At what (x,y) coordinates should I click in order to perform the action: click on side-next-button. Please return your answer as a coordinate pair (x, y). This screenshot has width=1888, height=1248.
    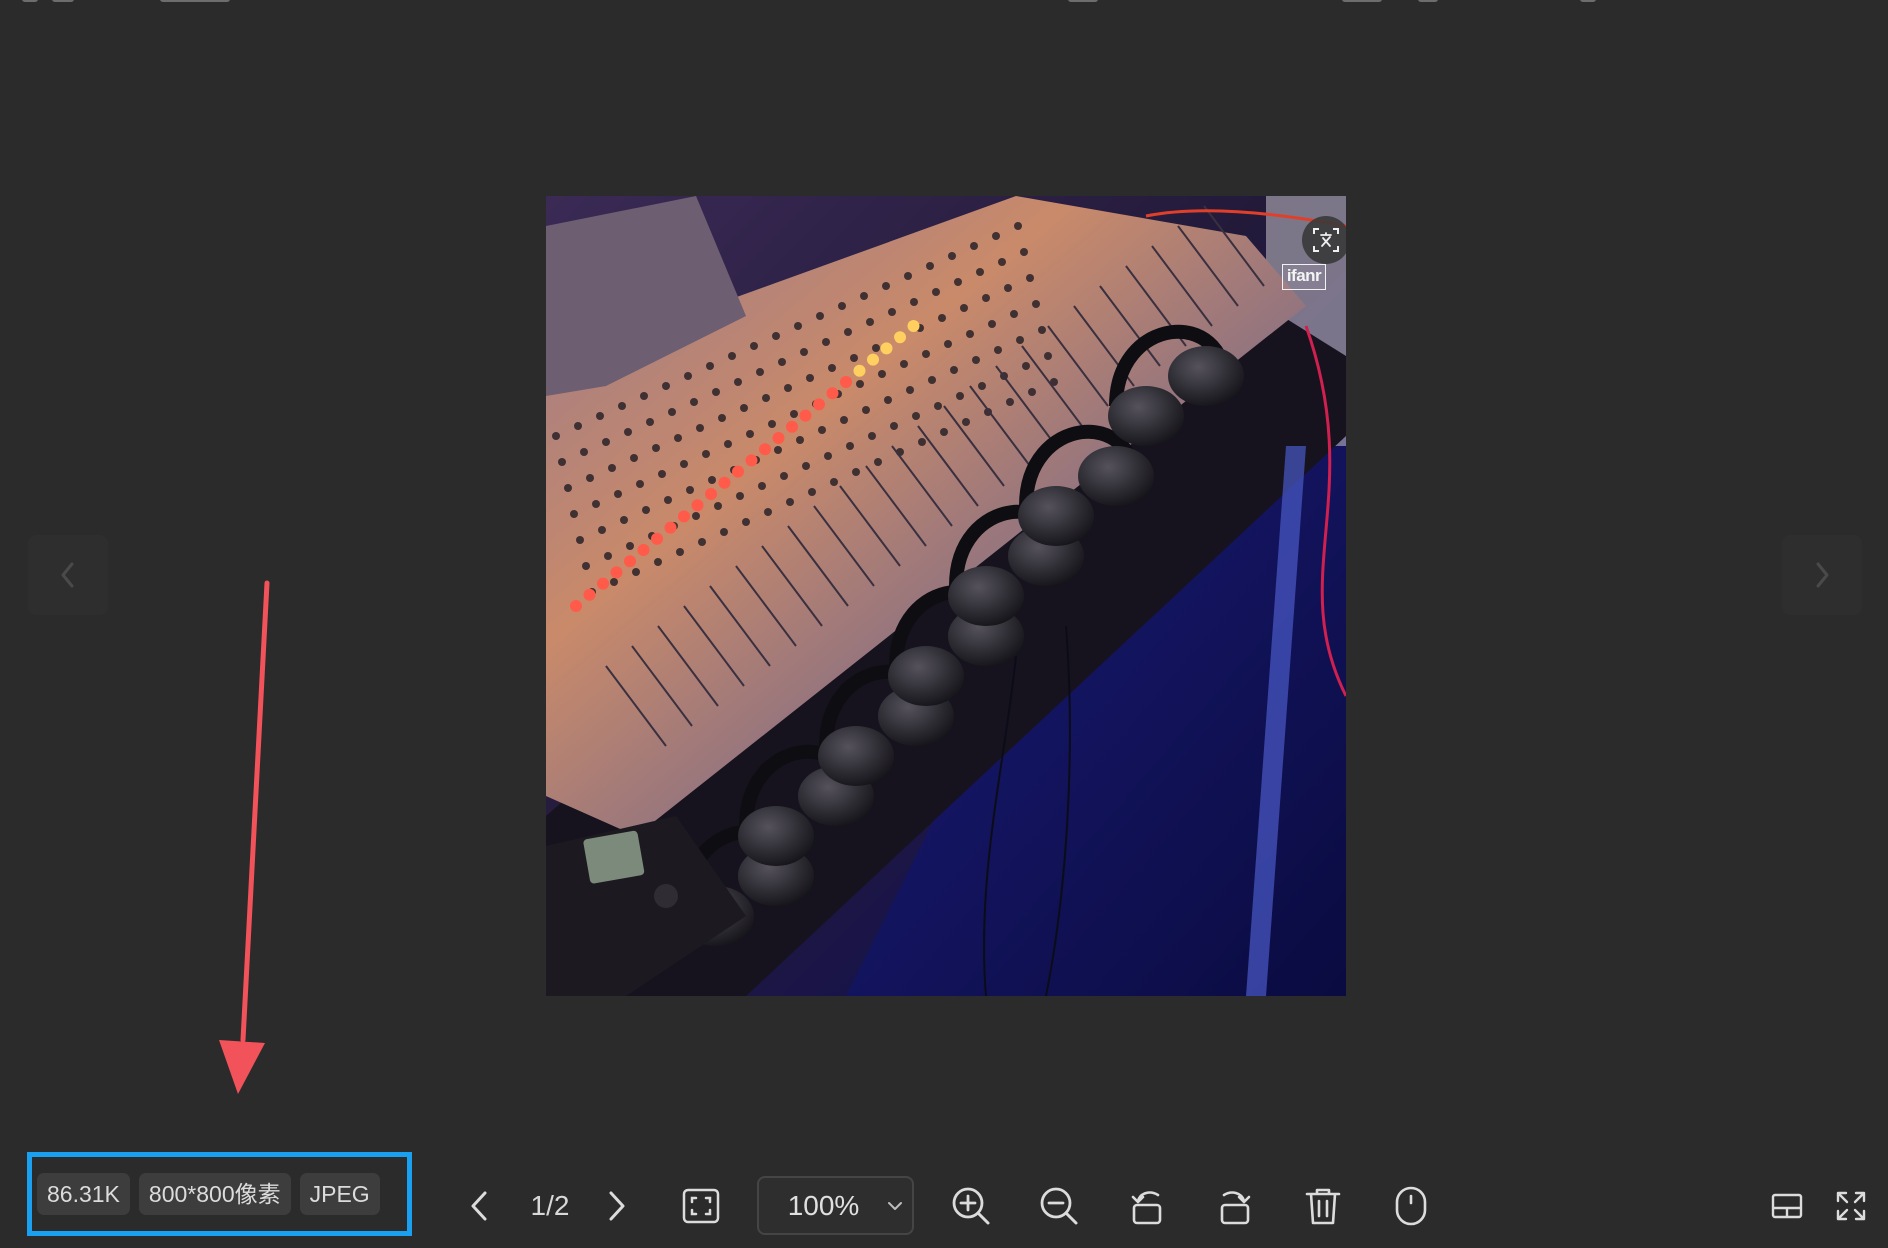
    Looking at the image, I should click on (1822, 575).